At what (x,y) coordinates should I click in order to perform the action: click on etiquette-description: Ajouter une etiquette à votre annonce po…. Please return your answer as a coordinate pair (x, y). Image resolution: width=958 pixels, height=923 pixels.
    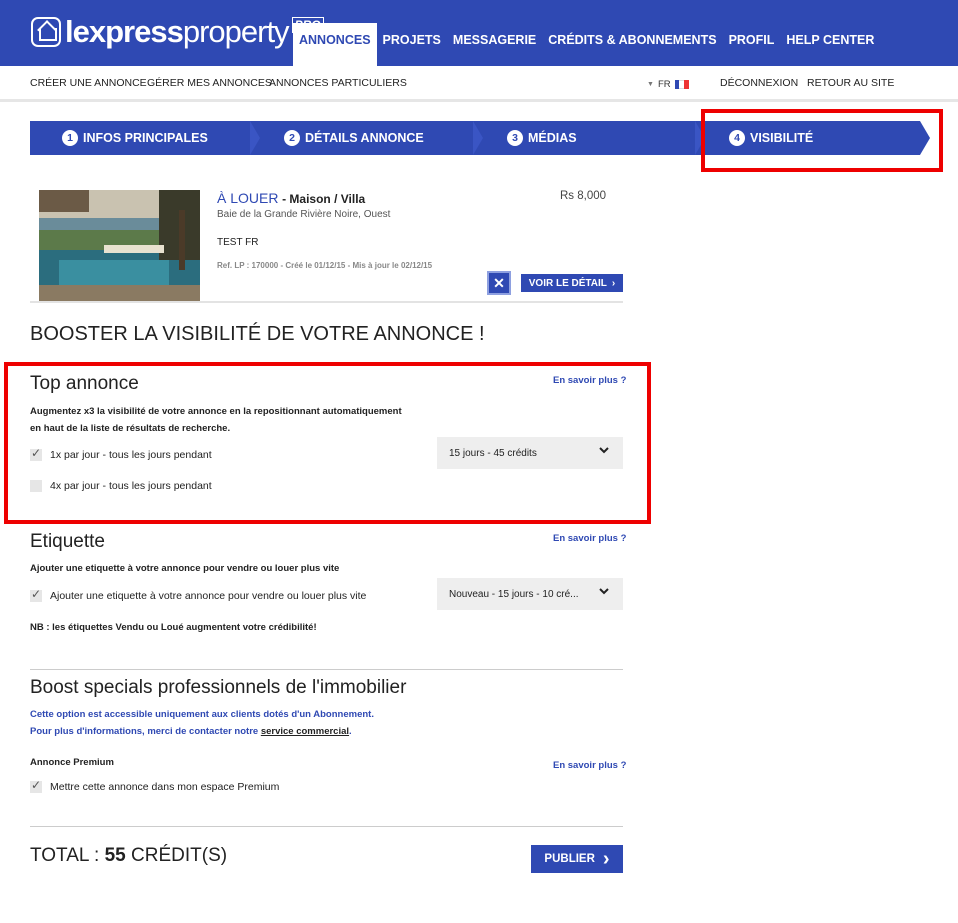
    Looking at the image, I should click on (185, 568).